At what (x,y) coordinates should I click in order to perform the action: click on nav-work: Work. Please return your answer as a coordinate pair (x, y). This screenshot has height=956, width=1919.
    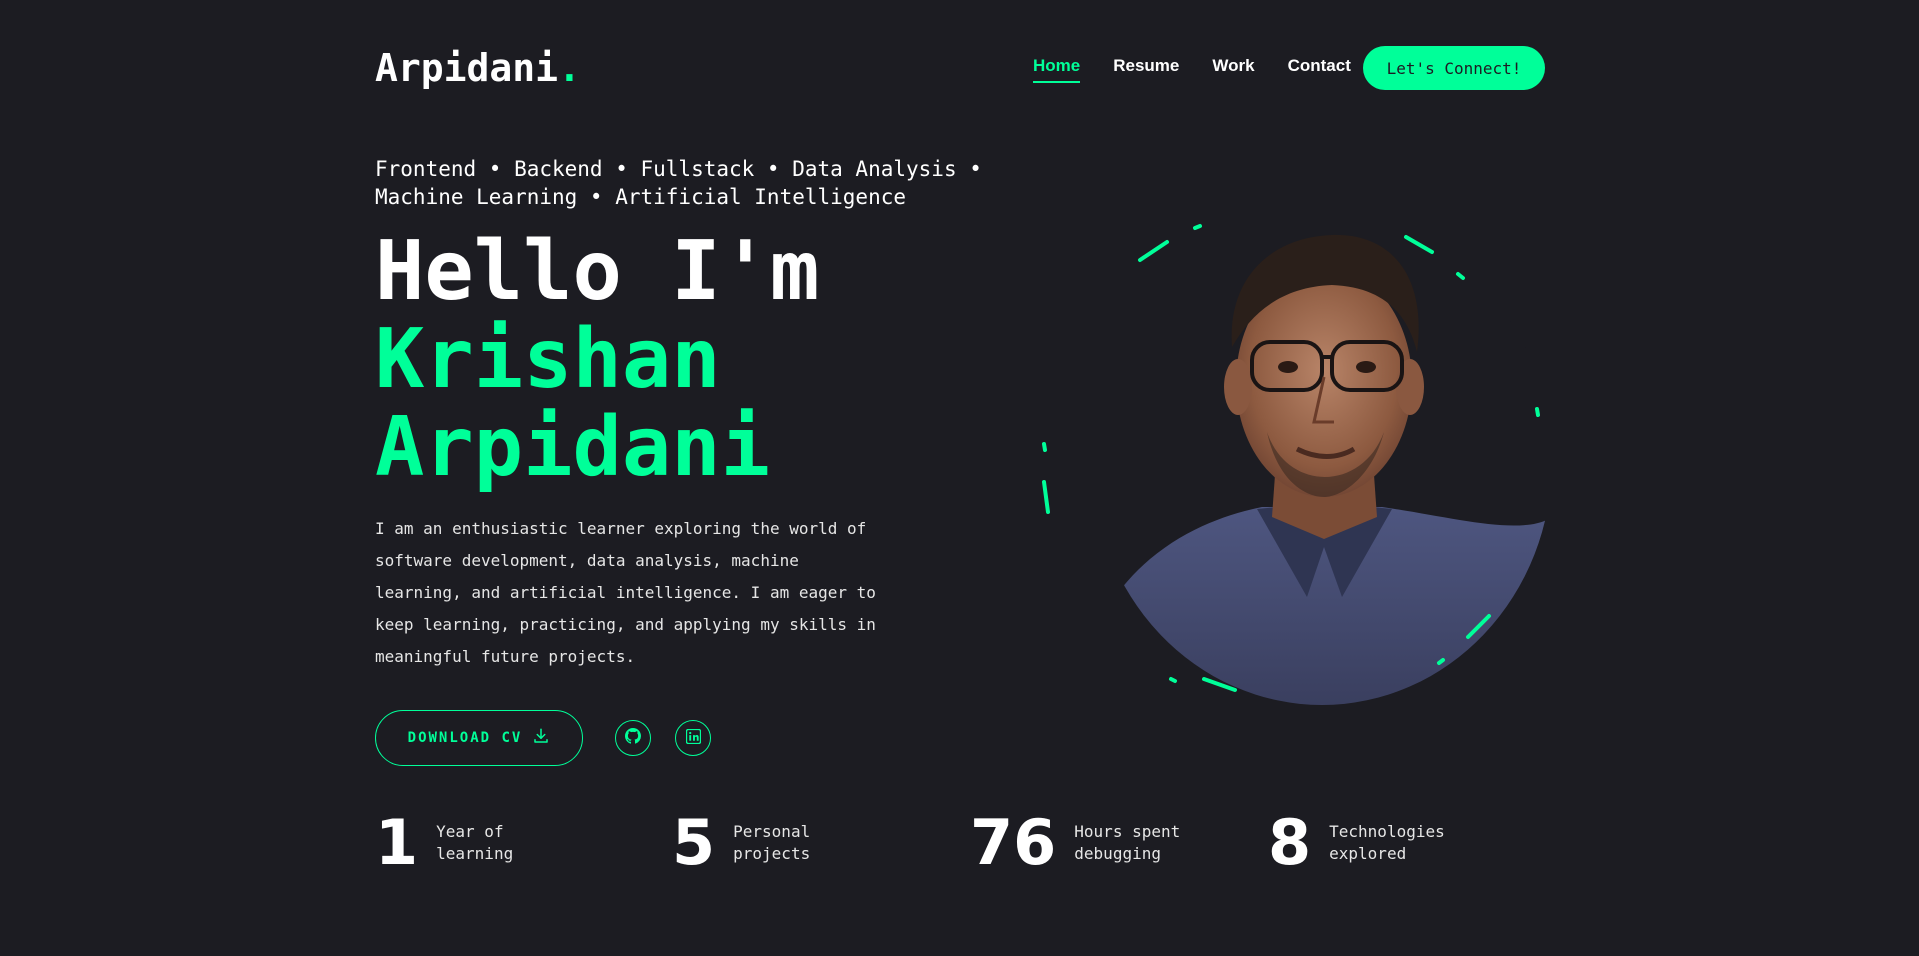
    Looking at the image, I should click on (1233, 69).